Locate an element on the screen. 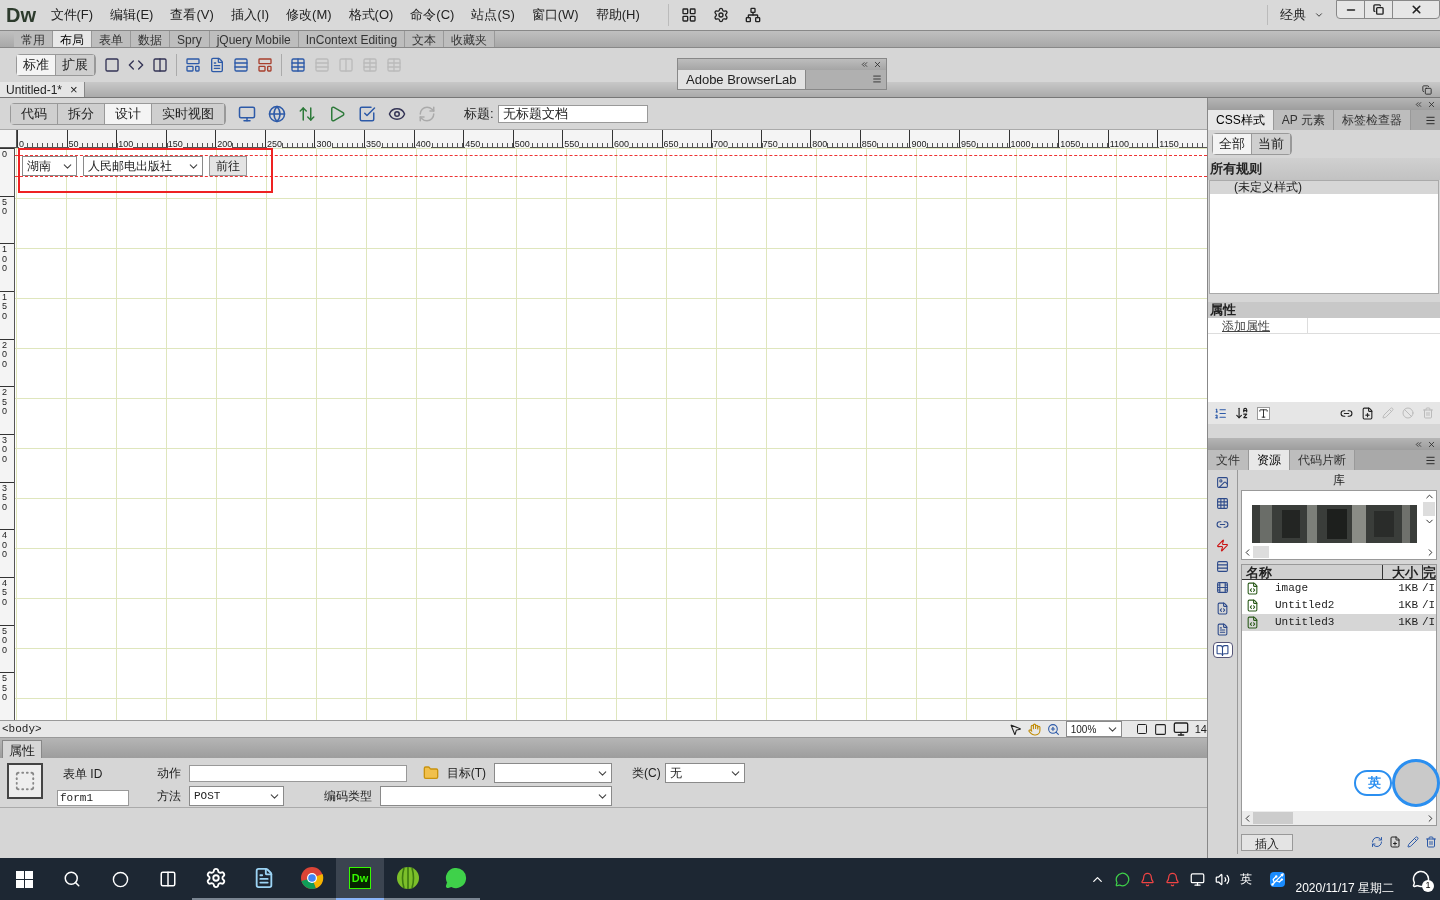  menu-item: 帮助(H) is located at coordinates (618, 15).